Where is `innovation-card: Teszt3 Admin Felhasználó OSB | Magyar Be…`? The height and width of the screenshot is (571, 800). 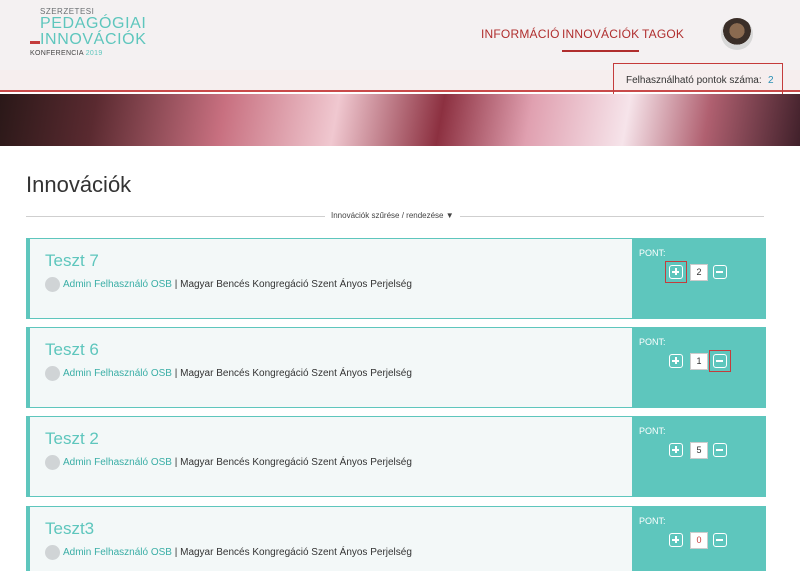 innovation-card: Teszt3 Admin Felhasználó OSB | Magyar Be… is located at coordinates (396, 538).